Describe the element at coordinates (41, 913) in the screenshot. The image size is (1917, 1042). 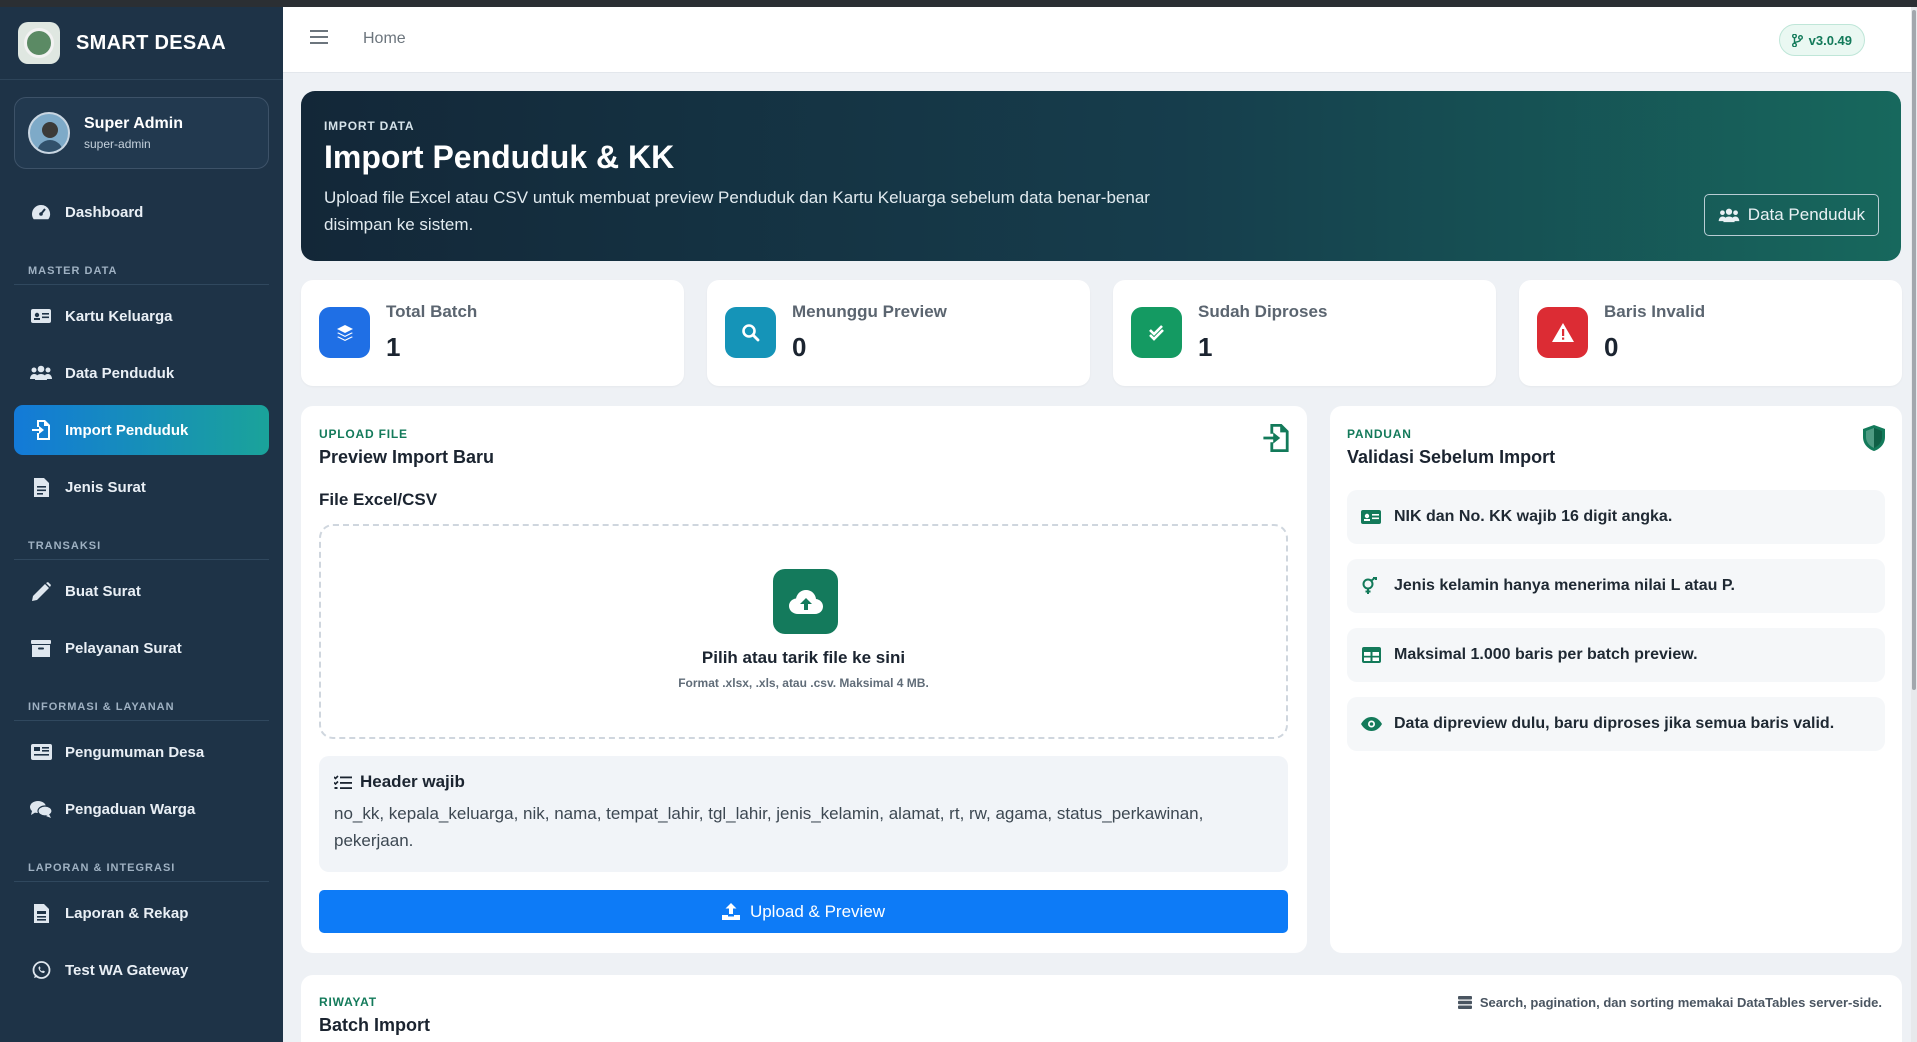
I see `file-invoice-icon` at that location.